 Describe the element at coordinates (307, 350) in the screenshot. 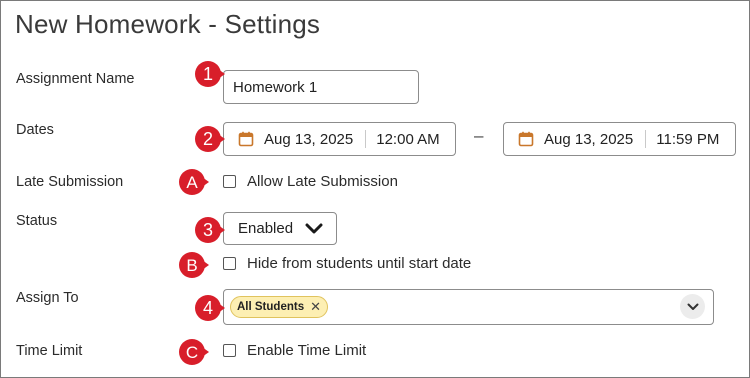

I see `enable-time-limit-label: Enable Time Limit` at that location.